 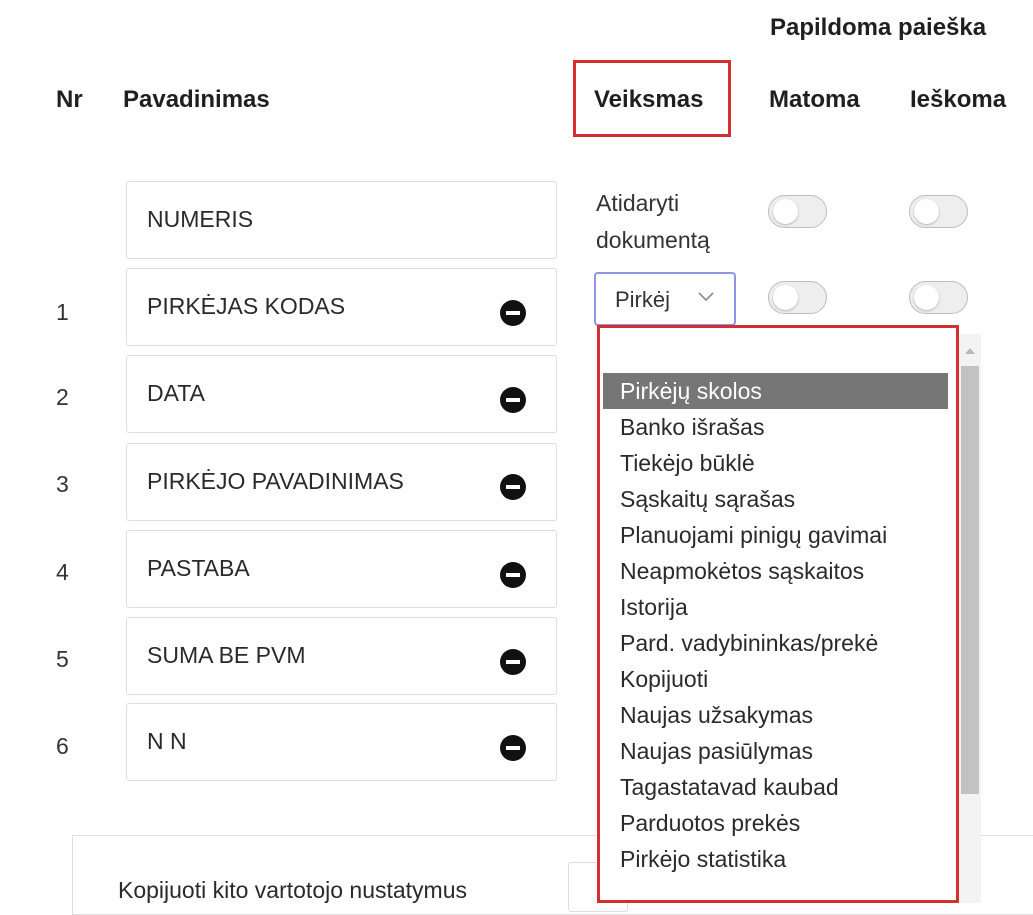 I want to click on row-number: 3, so click(x=62, y=484).